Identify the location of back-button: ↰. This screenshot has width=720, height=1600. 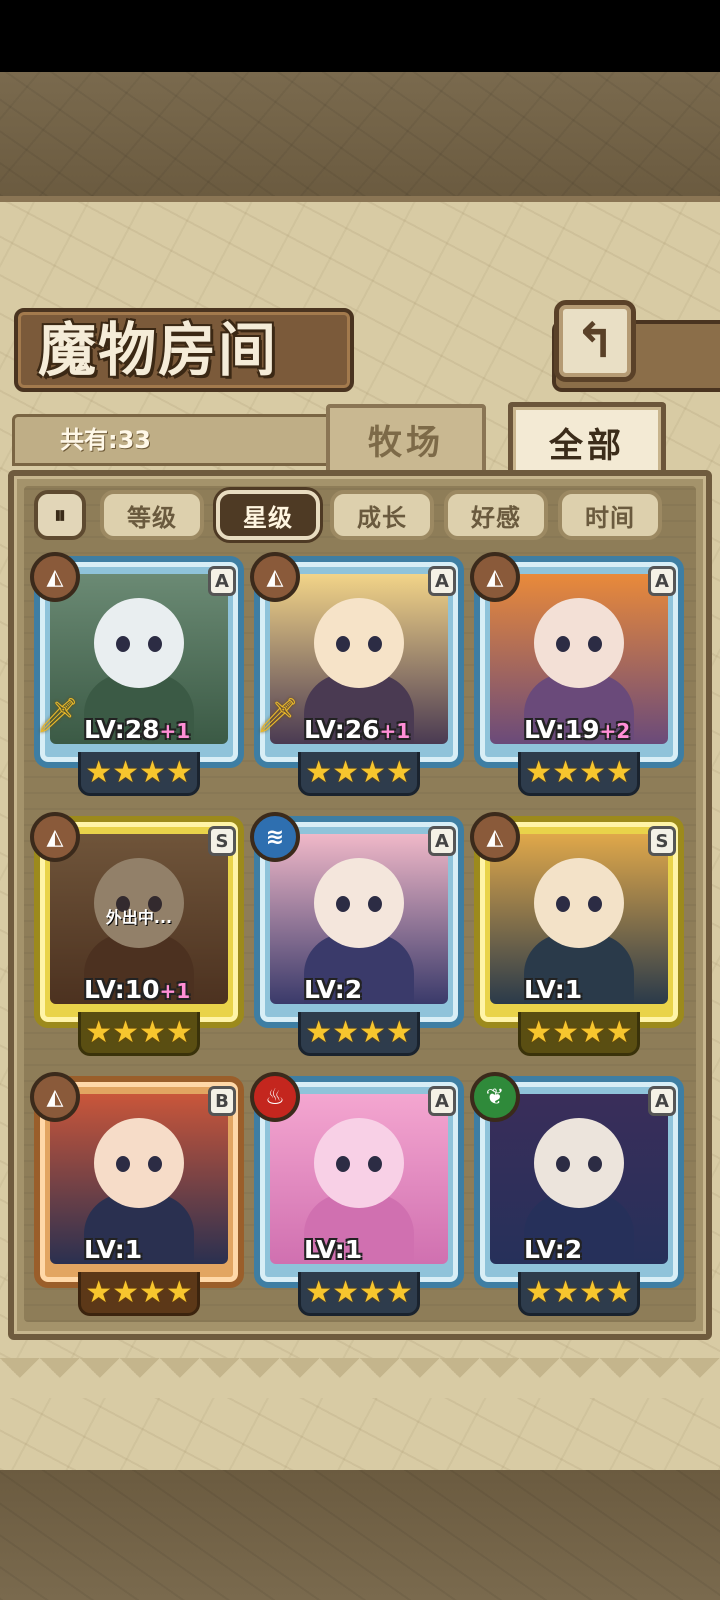
(595, 341).